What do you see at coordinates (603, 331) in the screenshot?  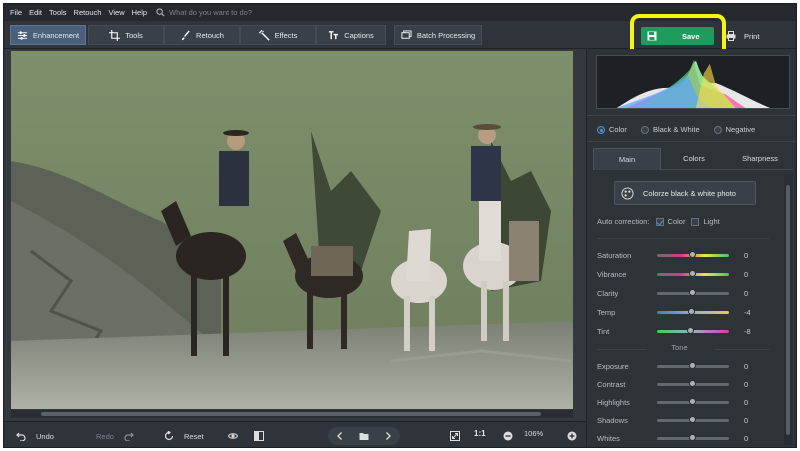 I see `slider-label: Tint` at bounding box center [603, 331].